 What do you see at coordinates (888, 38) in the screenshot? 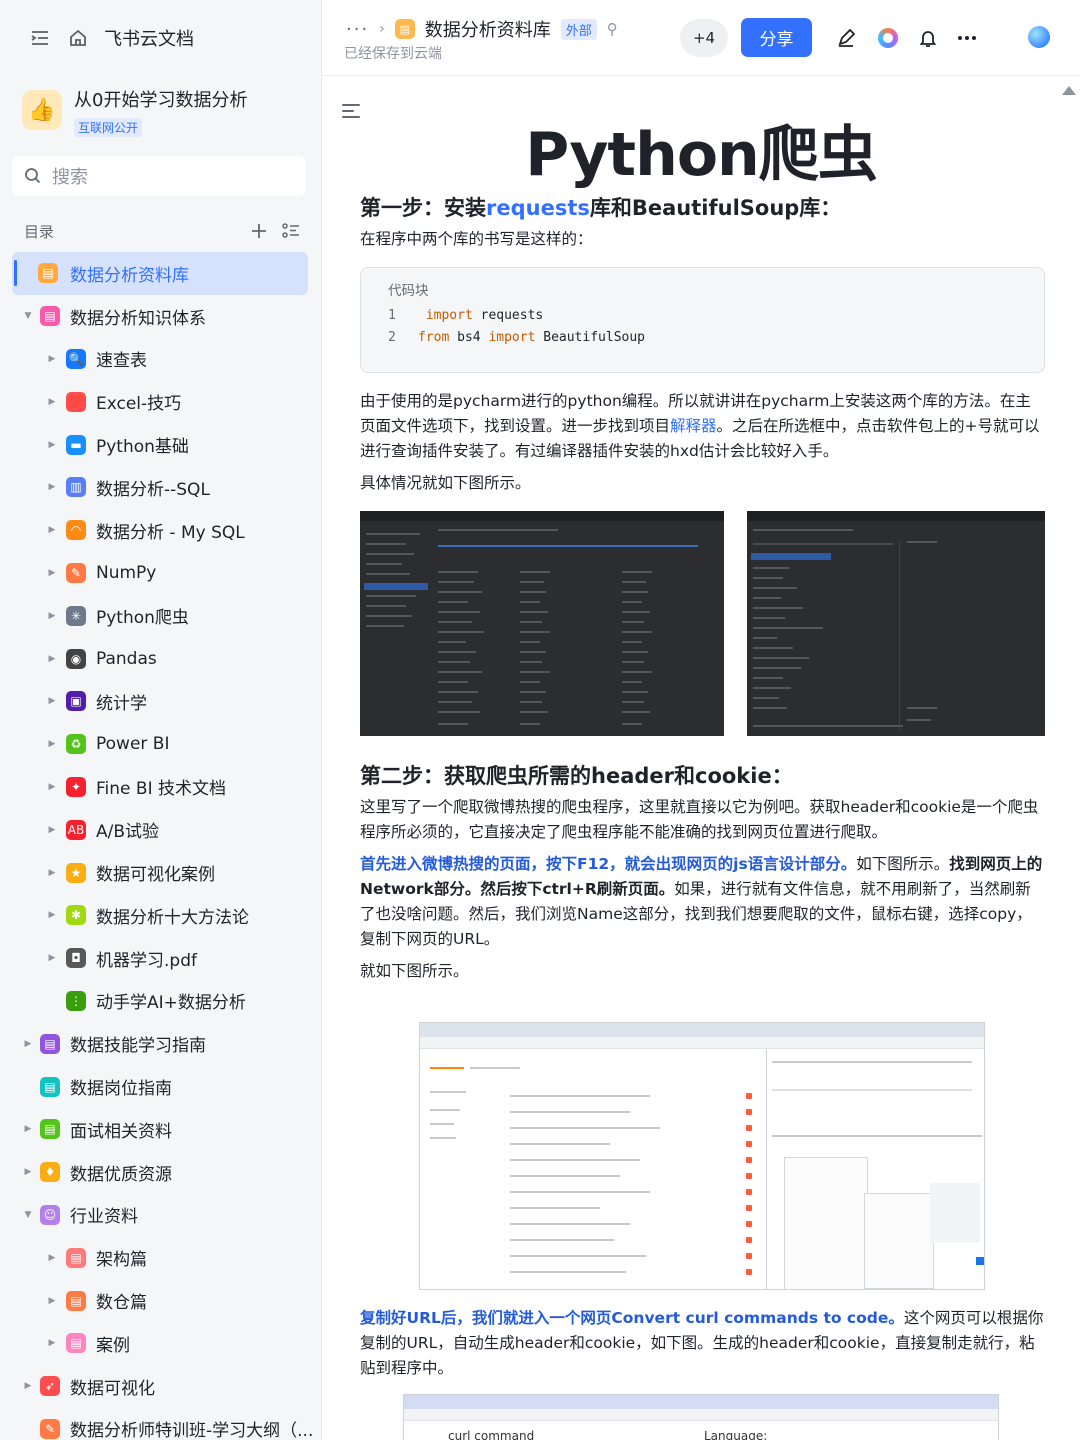
I see `ai-assistant-icon` at bounding box center [888, 38].